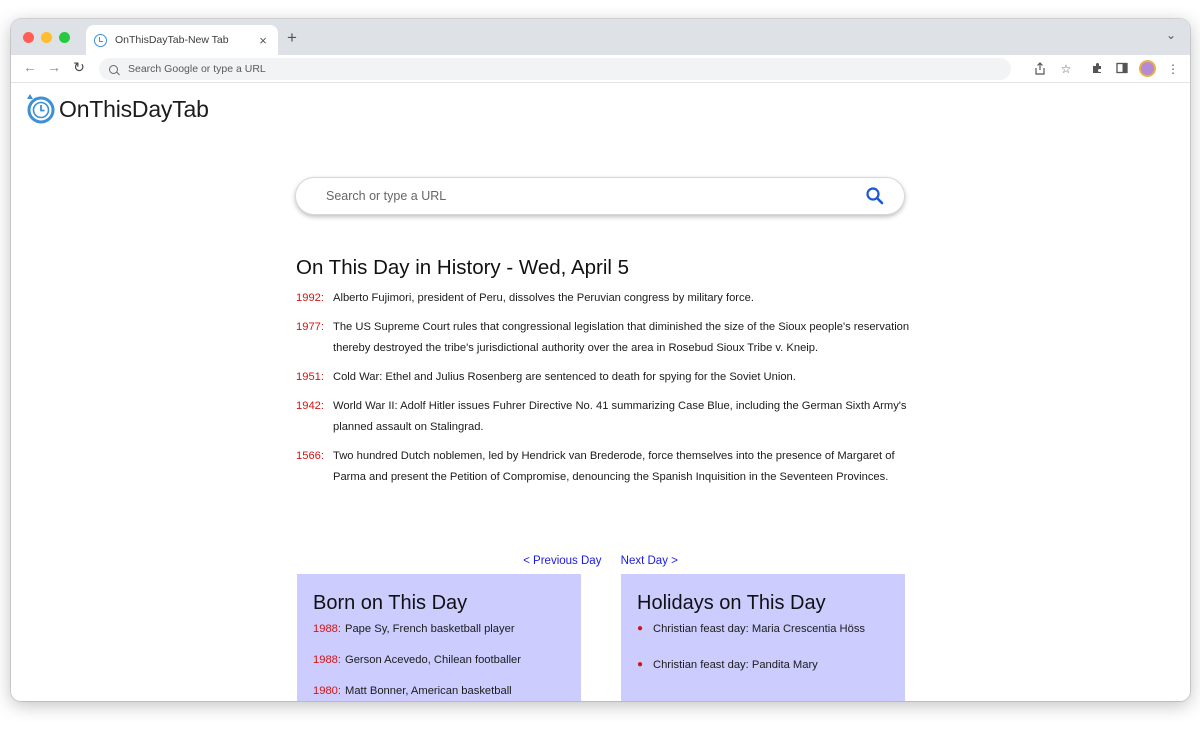 The image size is (1200, 750). What do you see at coordinates (428, 691) in the screenshot?
I see `born-text: Matt Bonner, American basketball` at bounding box center [428, 691].